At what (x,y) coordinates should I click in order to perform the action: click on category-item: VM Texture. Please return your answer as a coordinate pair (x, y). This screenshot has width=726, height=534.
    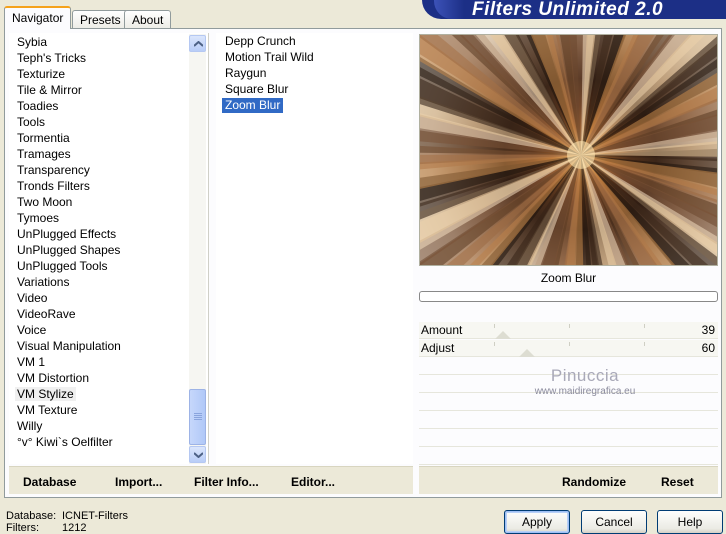
    Looking at the image, I should click on (47, 410).